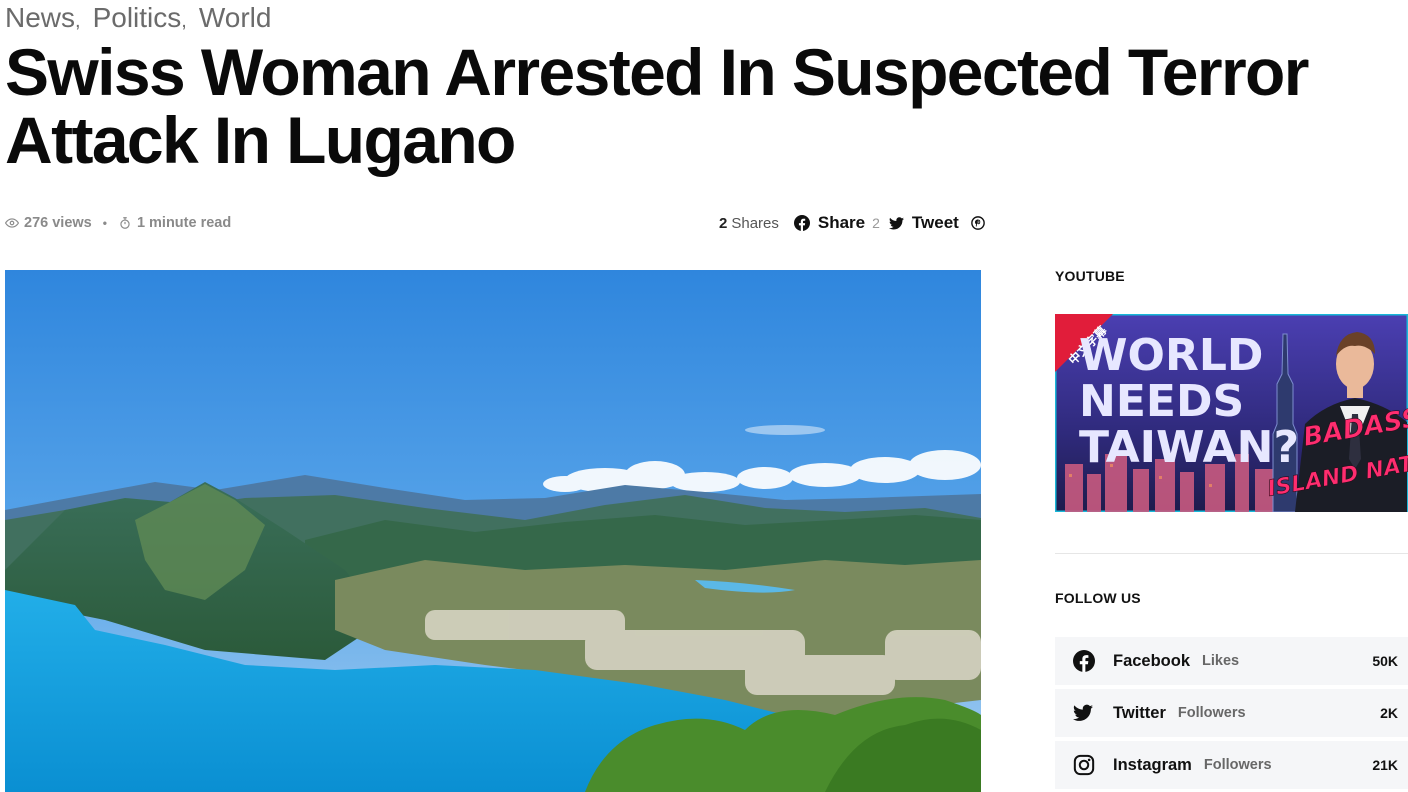 The image size is (1408, 792). What do you see at coordinates (1189, 447) in the screenshot?
I see `thumbnail-headline-line-3: TAIWAN?` at bounding box center [1189, 447].